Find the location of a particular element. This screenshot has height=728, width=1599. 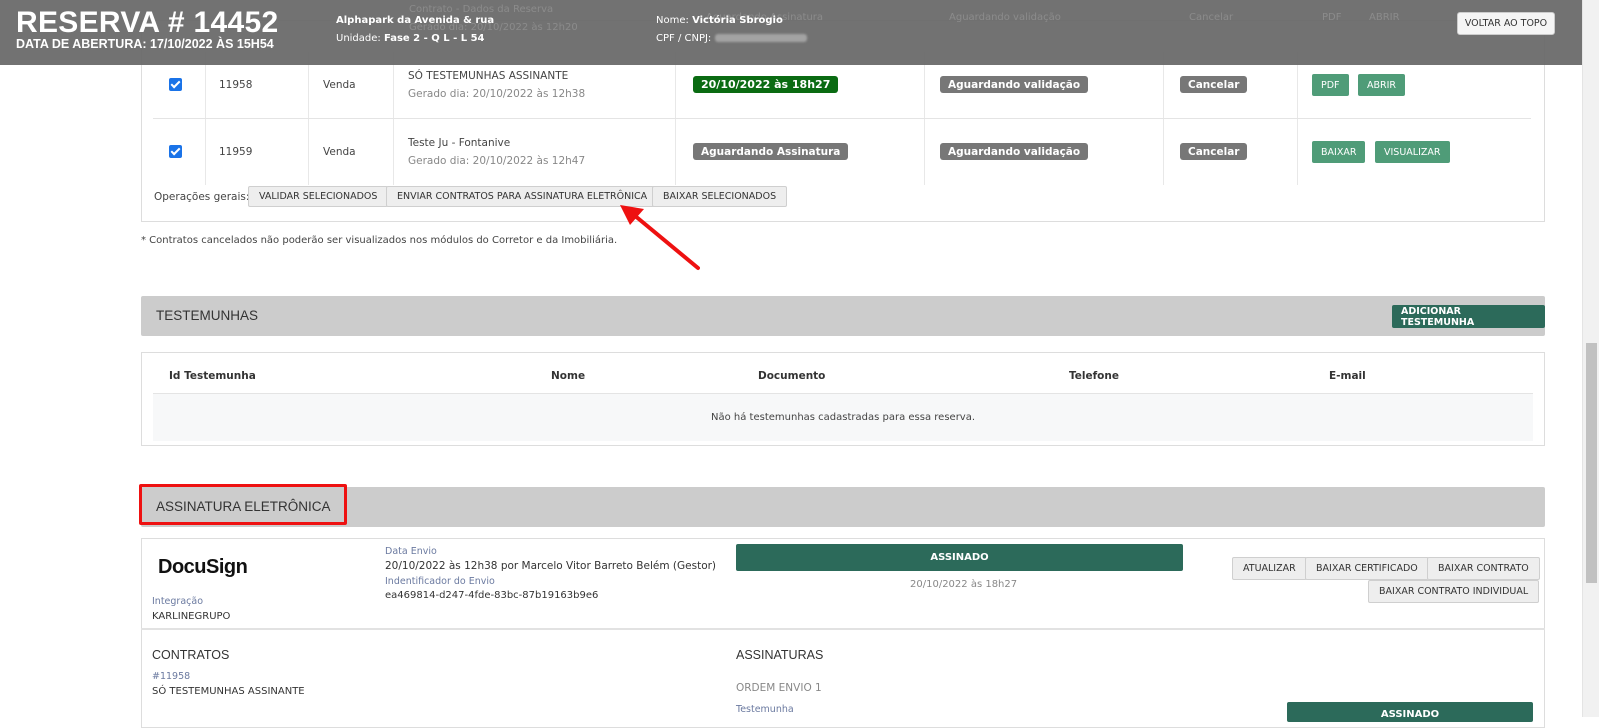

signer-status-bar: ASSINADO is located at coordinates (1410, 712).